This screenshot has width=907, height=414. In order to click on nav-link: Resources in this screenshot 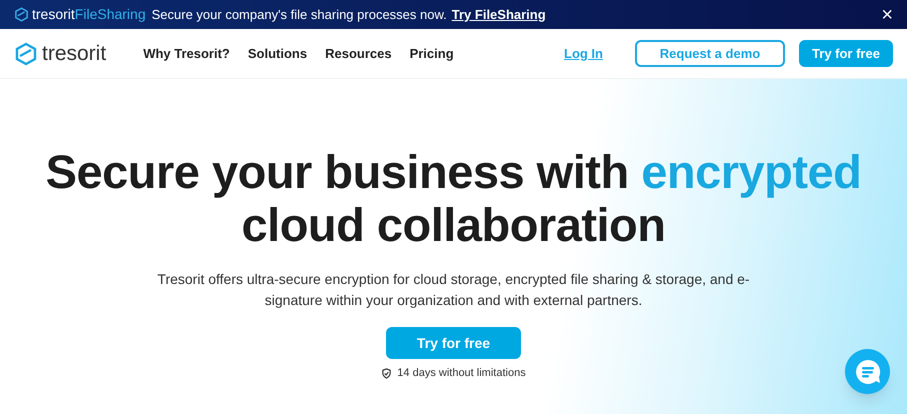, I will do `click(358, 54)`.